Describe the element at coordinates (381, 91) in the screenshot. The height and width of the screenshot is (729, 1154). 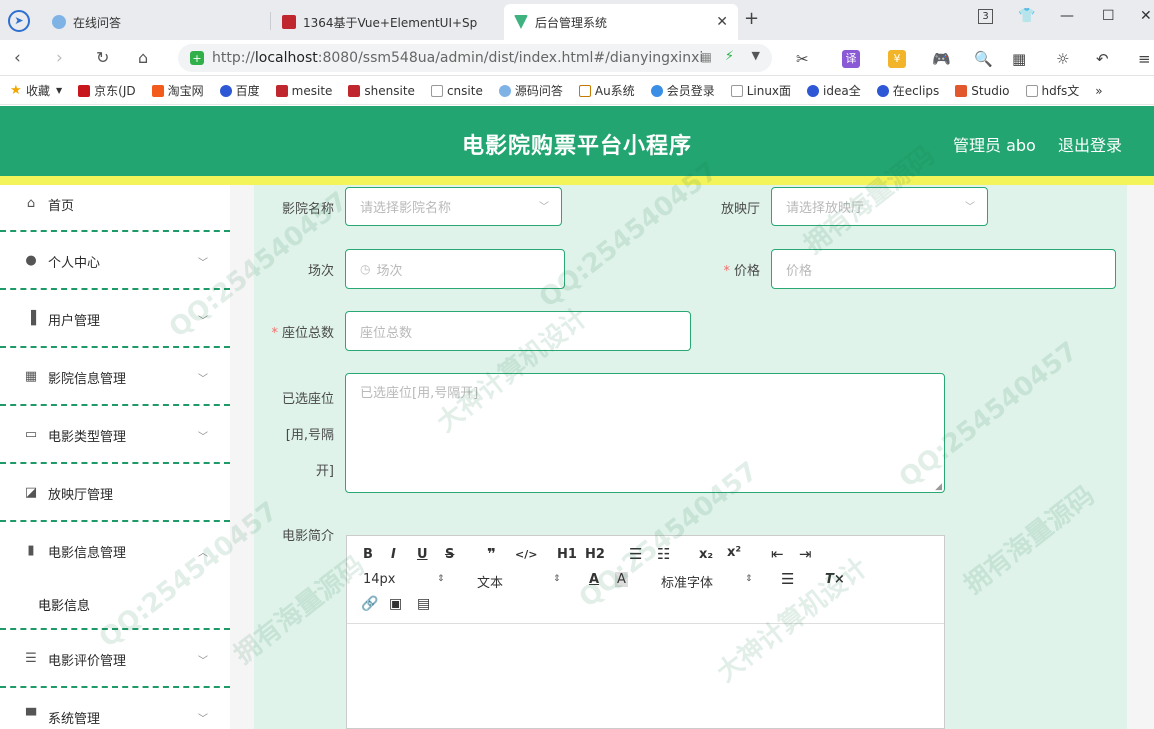
I see `bookmark-item: shensite` at that location.